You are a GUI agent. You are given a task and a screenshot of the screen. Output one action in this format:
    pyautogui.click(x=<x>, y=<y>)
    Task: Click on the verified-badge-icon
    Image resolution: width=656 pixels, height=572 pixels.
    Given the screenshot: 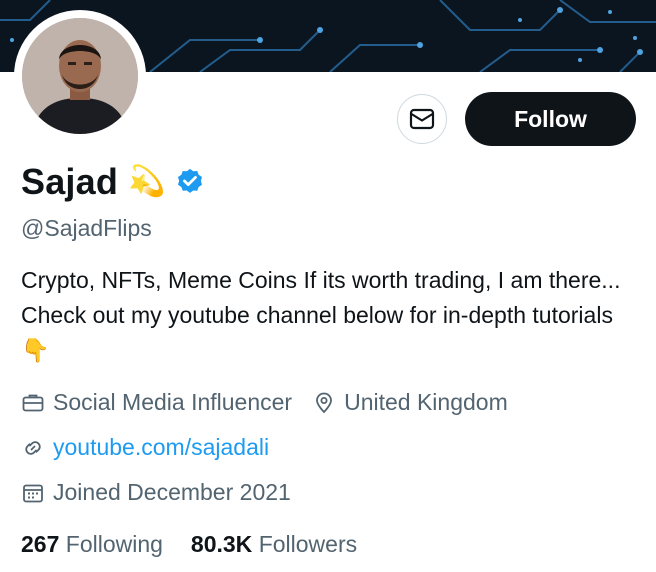 What is the action you would take?
    pyautogui.click(x=190, y=182)
    